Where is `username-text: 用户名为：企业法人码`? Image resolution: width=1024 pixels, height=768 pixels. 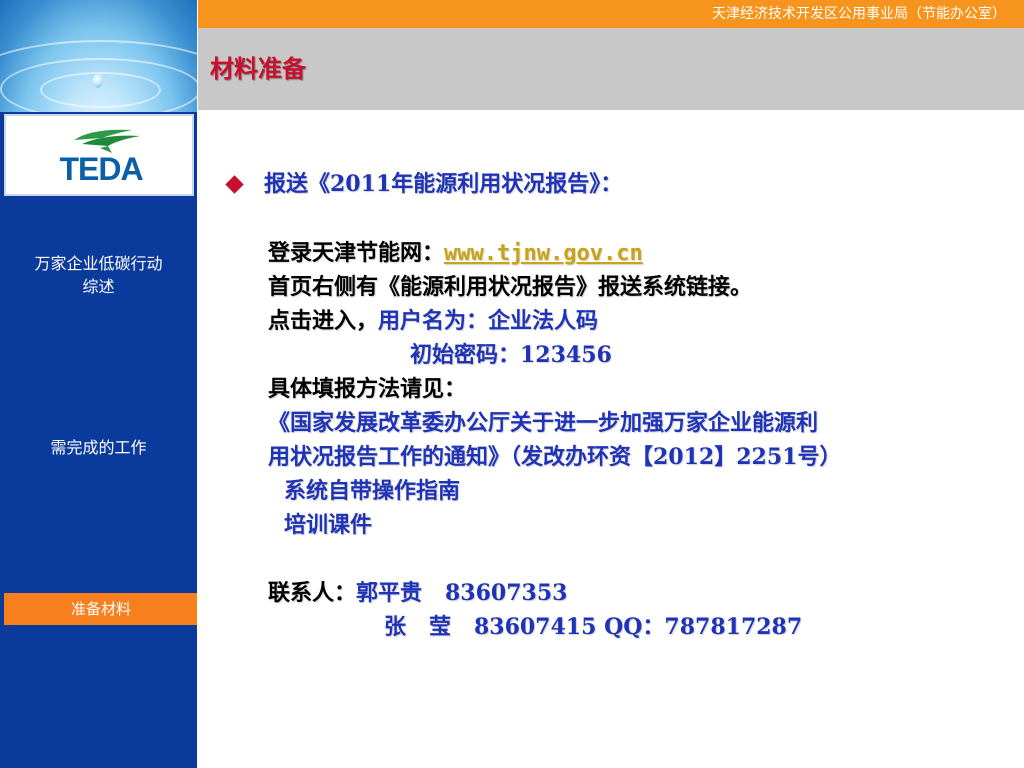
username-text: 用户名为：企业法人码 is located at coordinates (488, 321).